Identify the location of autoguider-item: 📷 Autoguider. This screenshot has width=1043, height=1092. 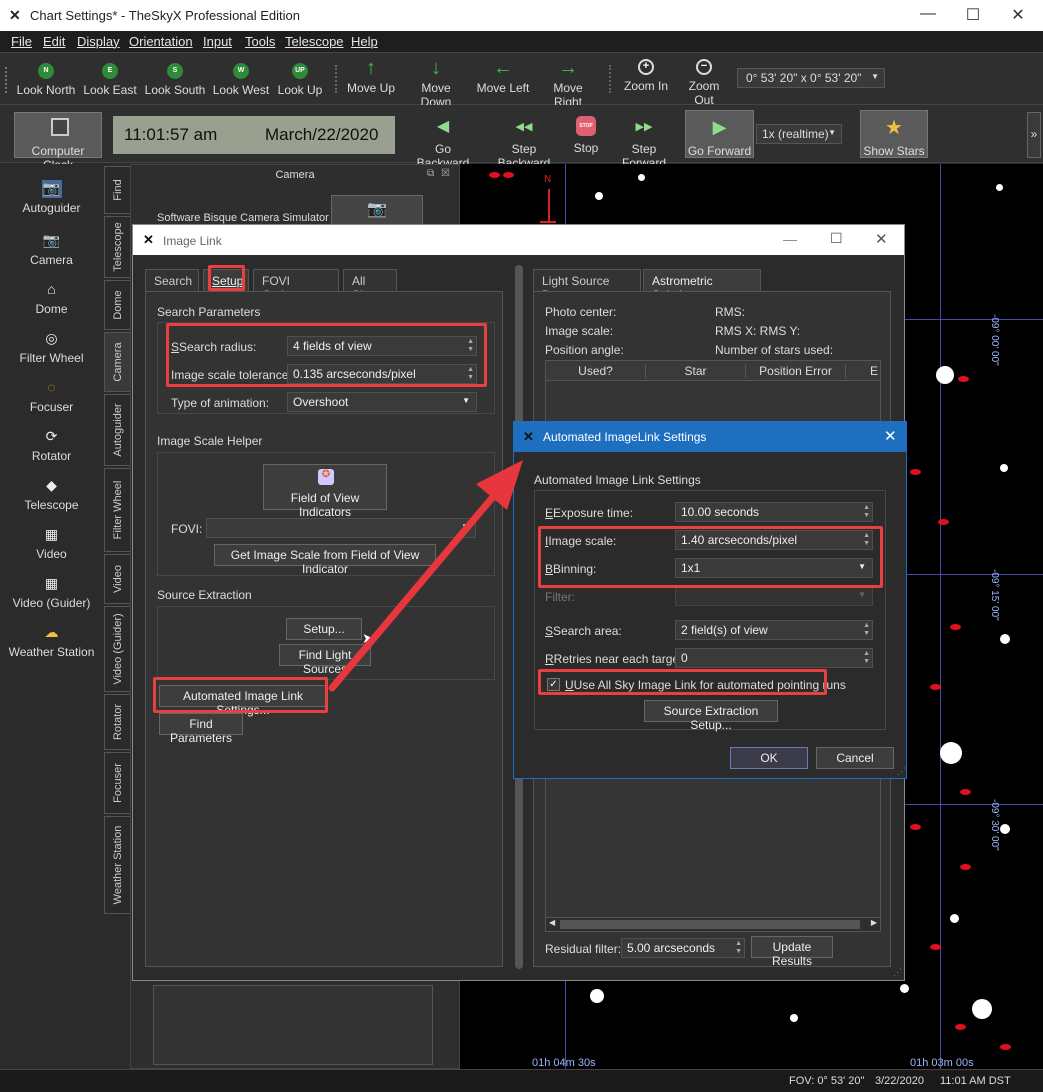
(51, 197).